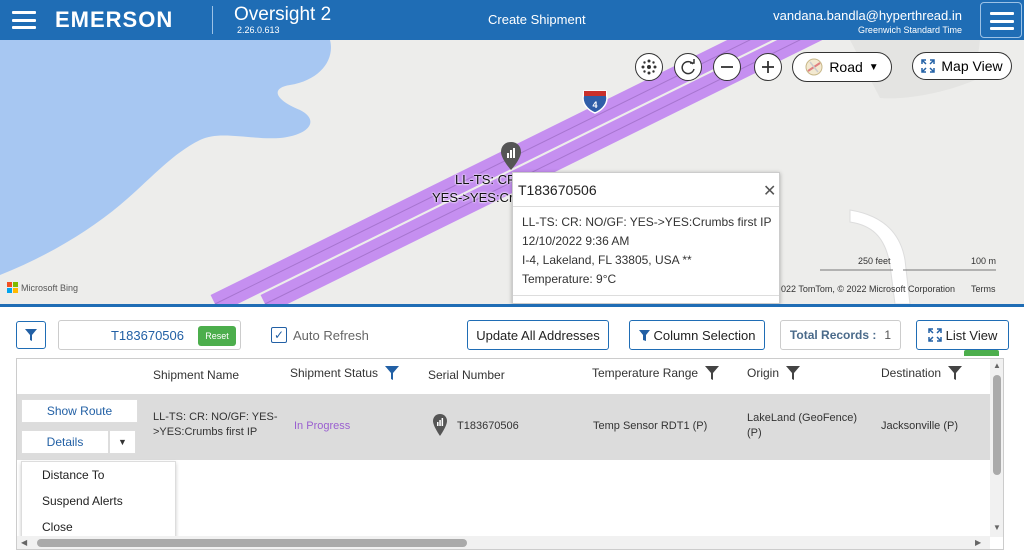  Describe the element at coordinates (842, 67) in the screenshot. I see `map-style-dropdown: Road ▼` at that location.